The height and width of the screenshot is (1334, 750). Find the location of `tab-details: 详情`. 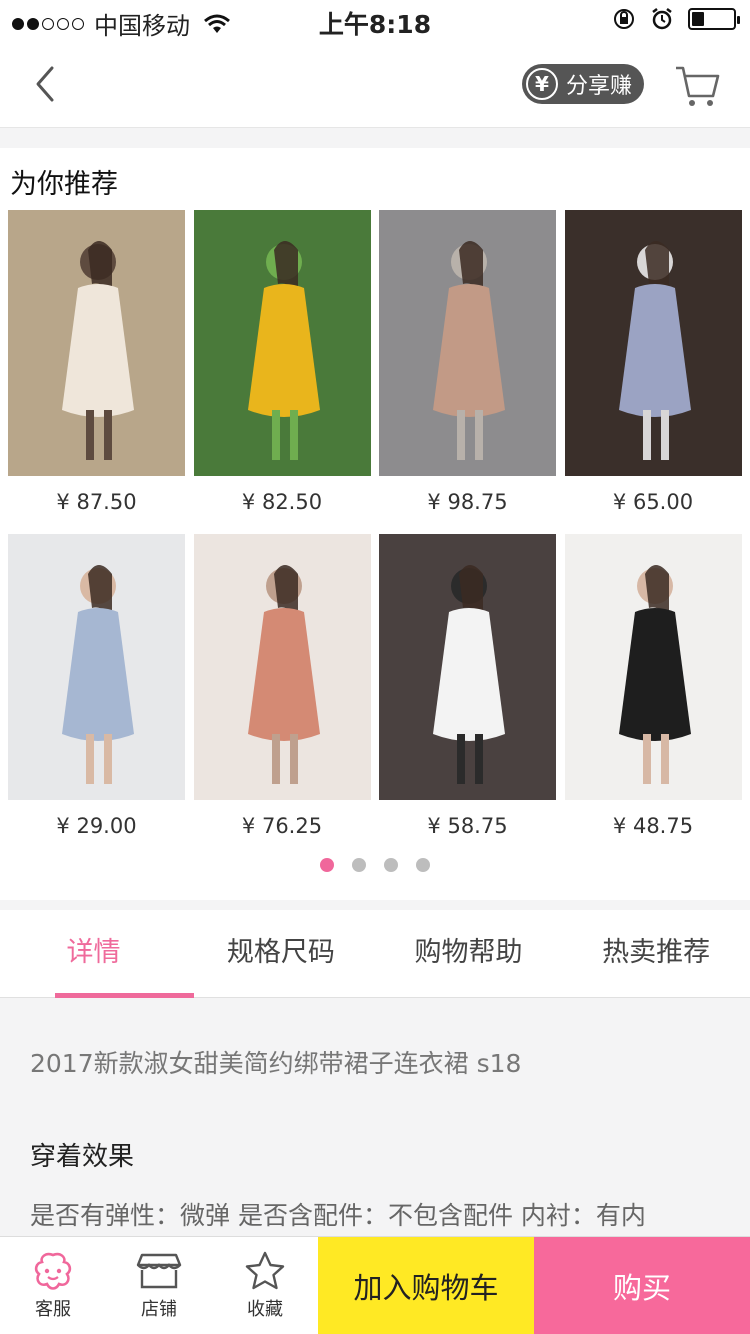

tab-details: 详情 is located at coordinates (97, 954).